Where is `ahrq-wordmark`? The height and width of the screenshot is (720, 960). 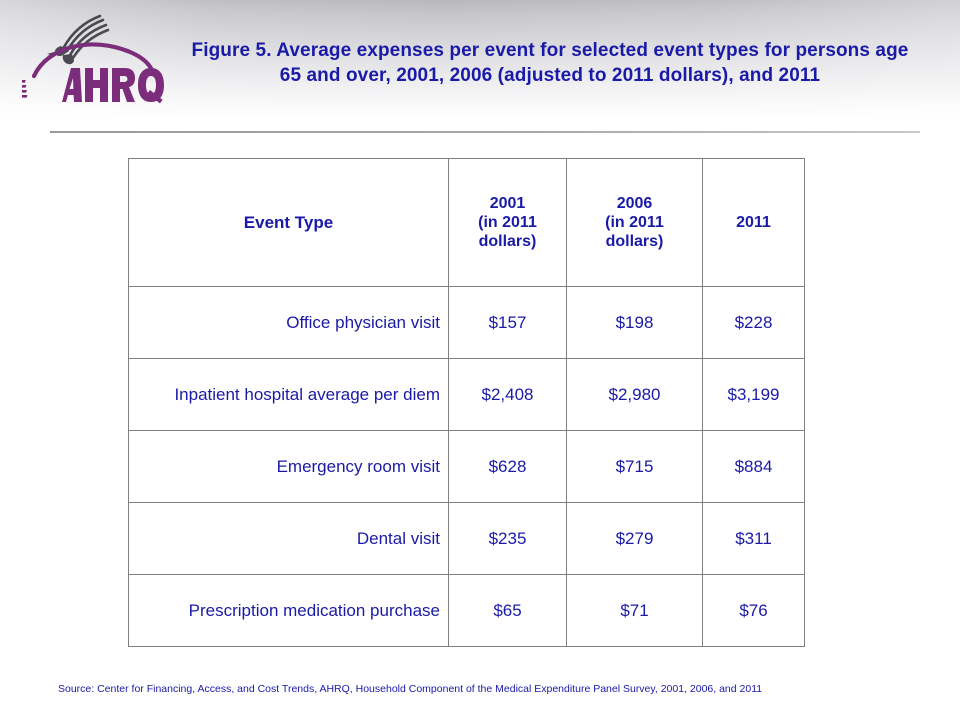 ahrq-wordmark is located at coordinates (93, 86).